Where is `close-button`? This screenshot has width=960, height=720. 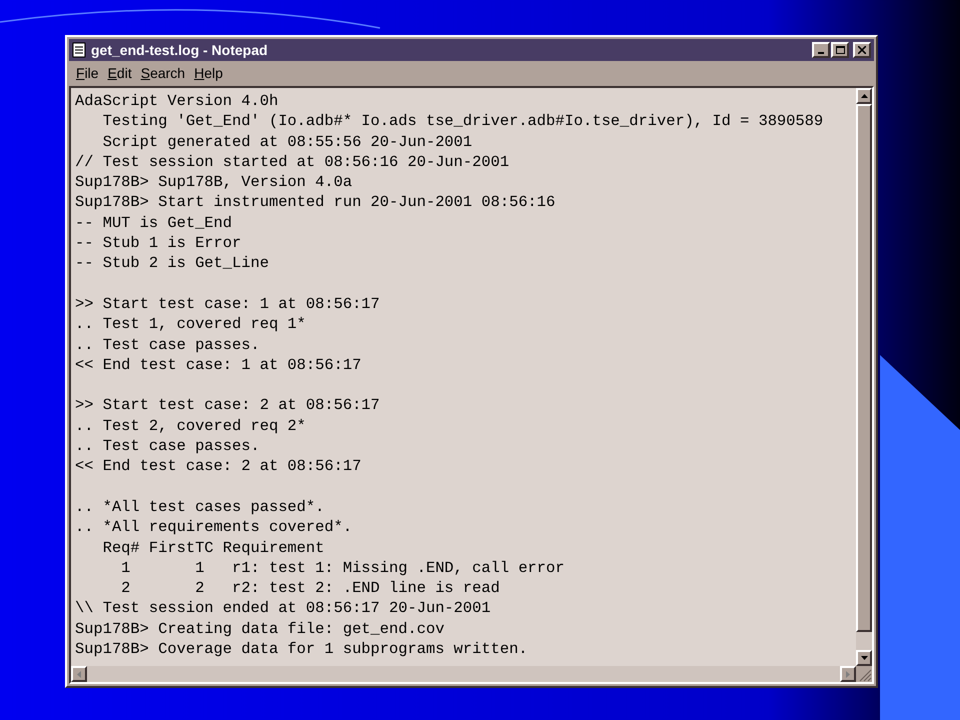 close-button is located at coordinates (862, 50).